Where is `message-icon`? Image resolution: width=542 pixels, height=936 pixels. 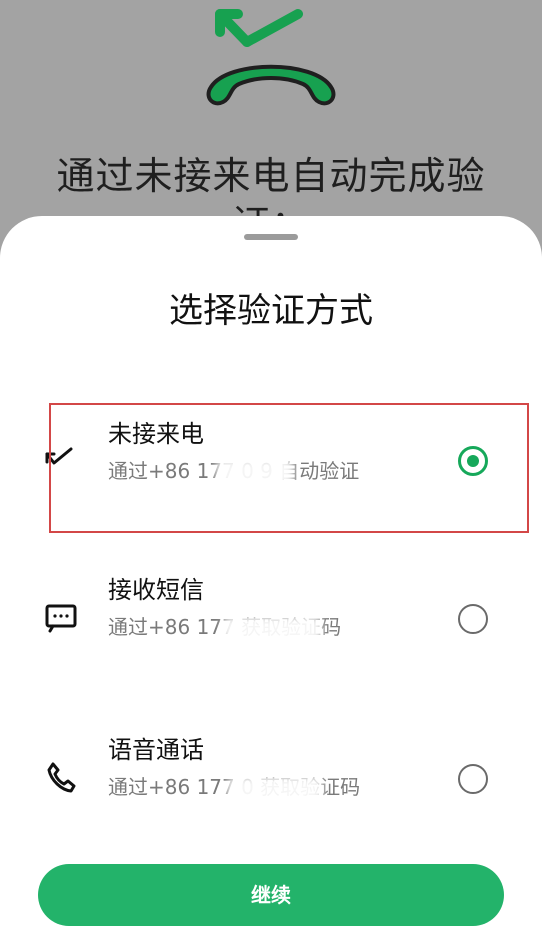 message-icon is located at coordinates (61, 618).